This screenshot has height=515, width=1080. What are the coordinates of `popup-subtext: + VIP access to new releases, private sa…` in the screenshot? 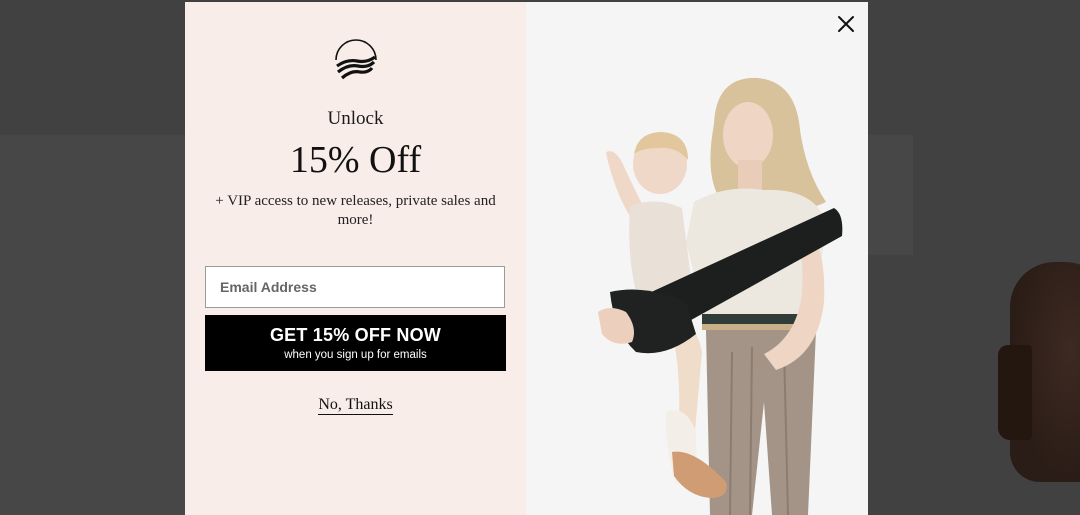 It's located at (355, 210).